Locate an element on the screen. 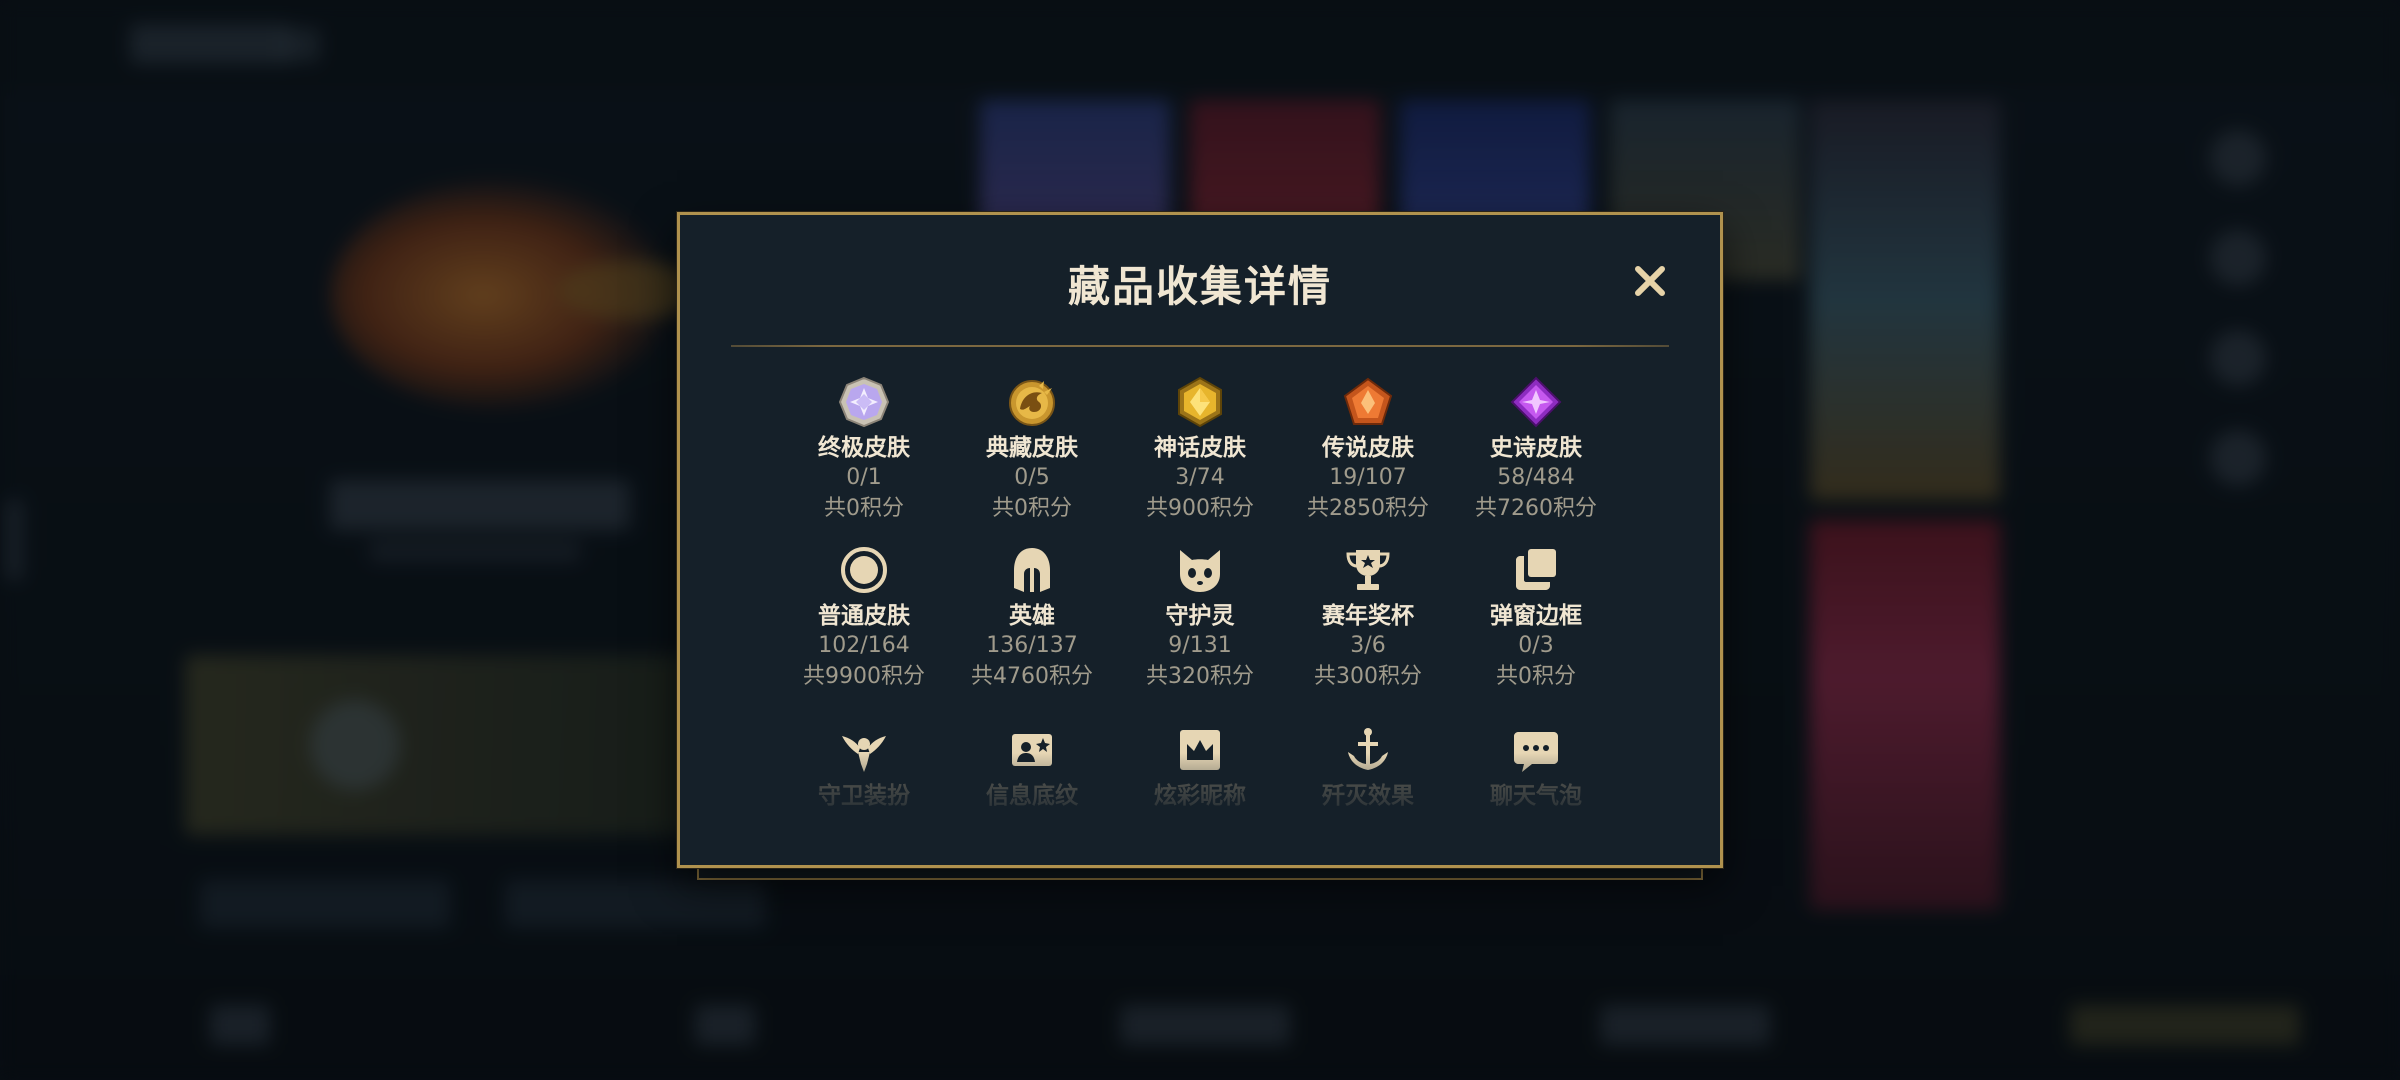 The image size is (2400, 1080). mythic-skin-icon is located at coordinates (1200, 402).